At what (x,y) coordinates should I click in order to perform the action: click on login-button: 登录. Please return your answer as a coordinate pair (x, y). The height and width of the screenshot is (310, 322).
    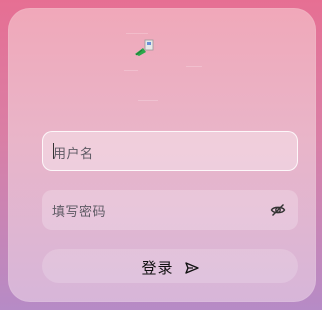
    Looking at the image, I should click on (170, 266).